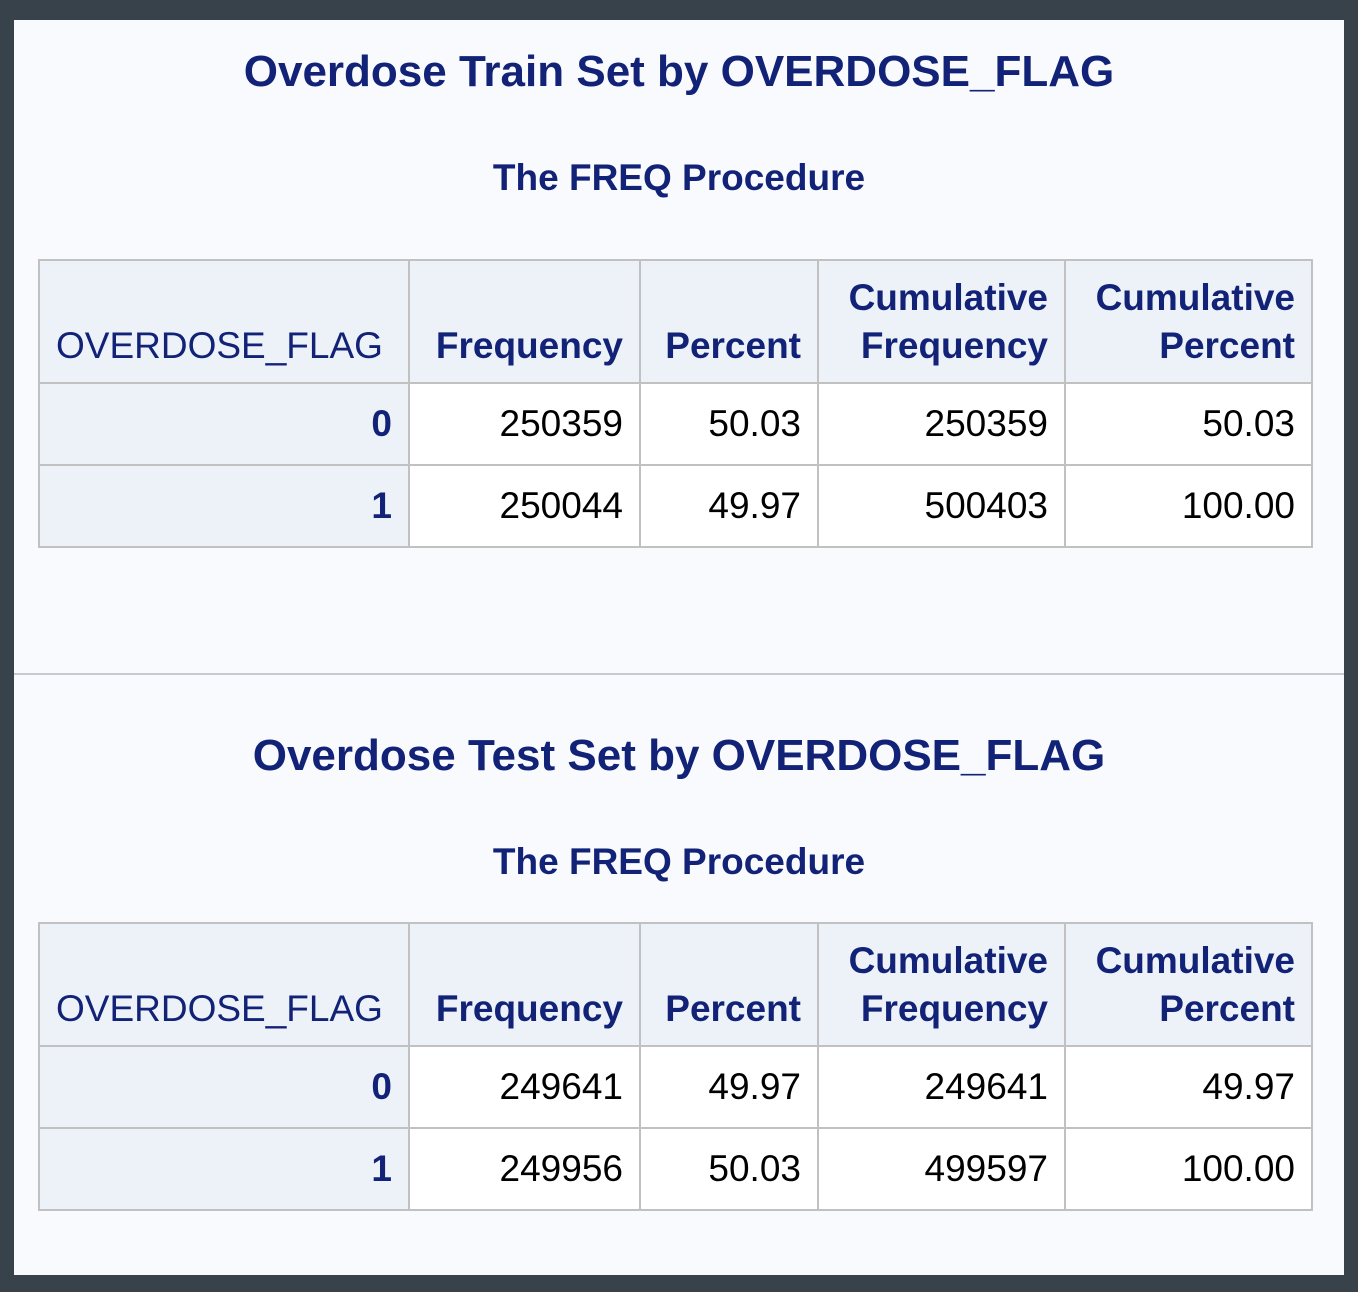  Describe the element at coordinates (941, 1169) in the screenshot. I see `cell-cumulative-frequency: 499597` at that location.